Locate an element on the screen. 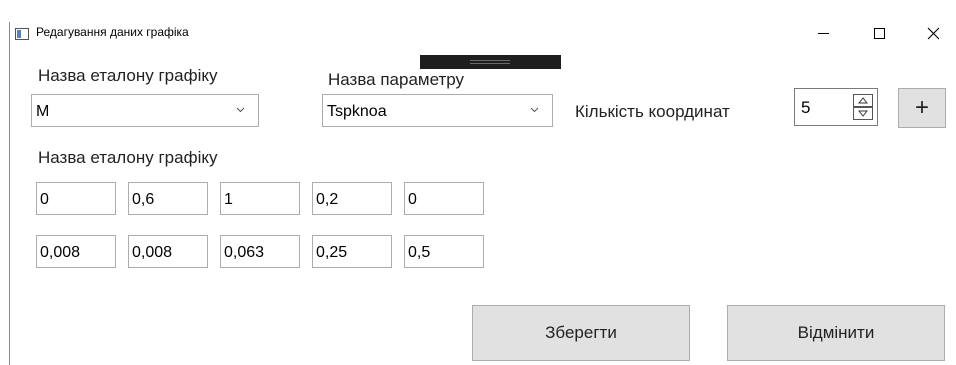  close-button is located at coordinates (933, 33).